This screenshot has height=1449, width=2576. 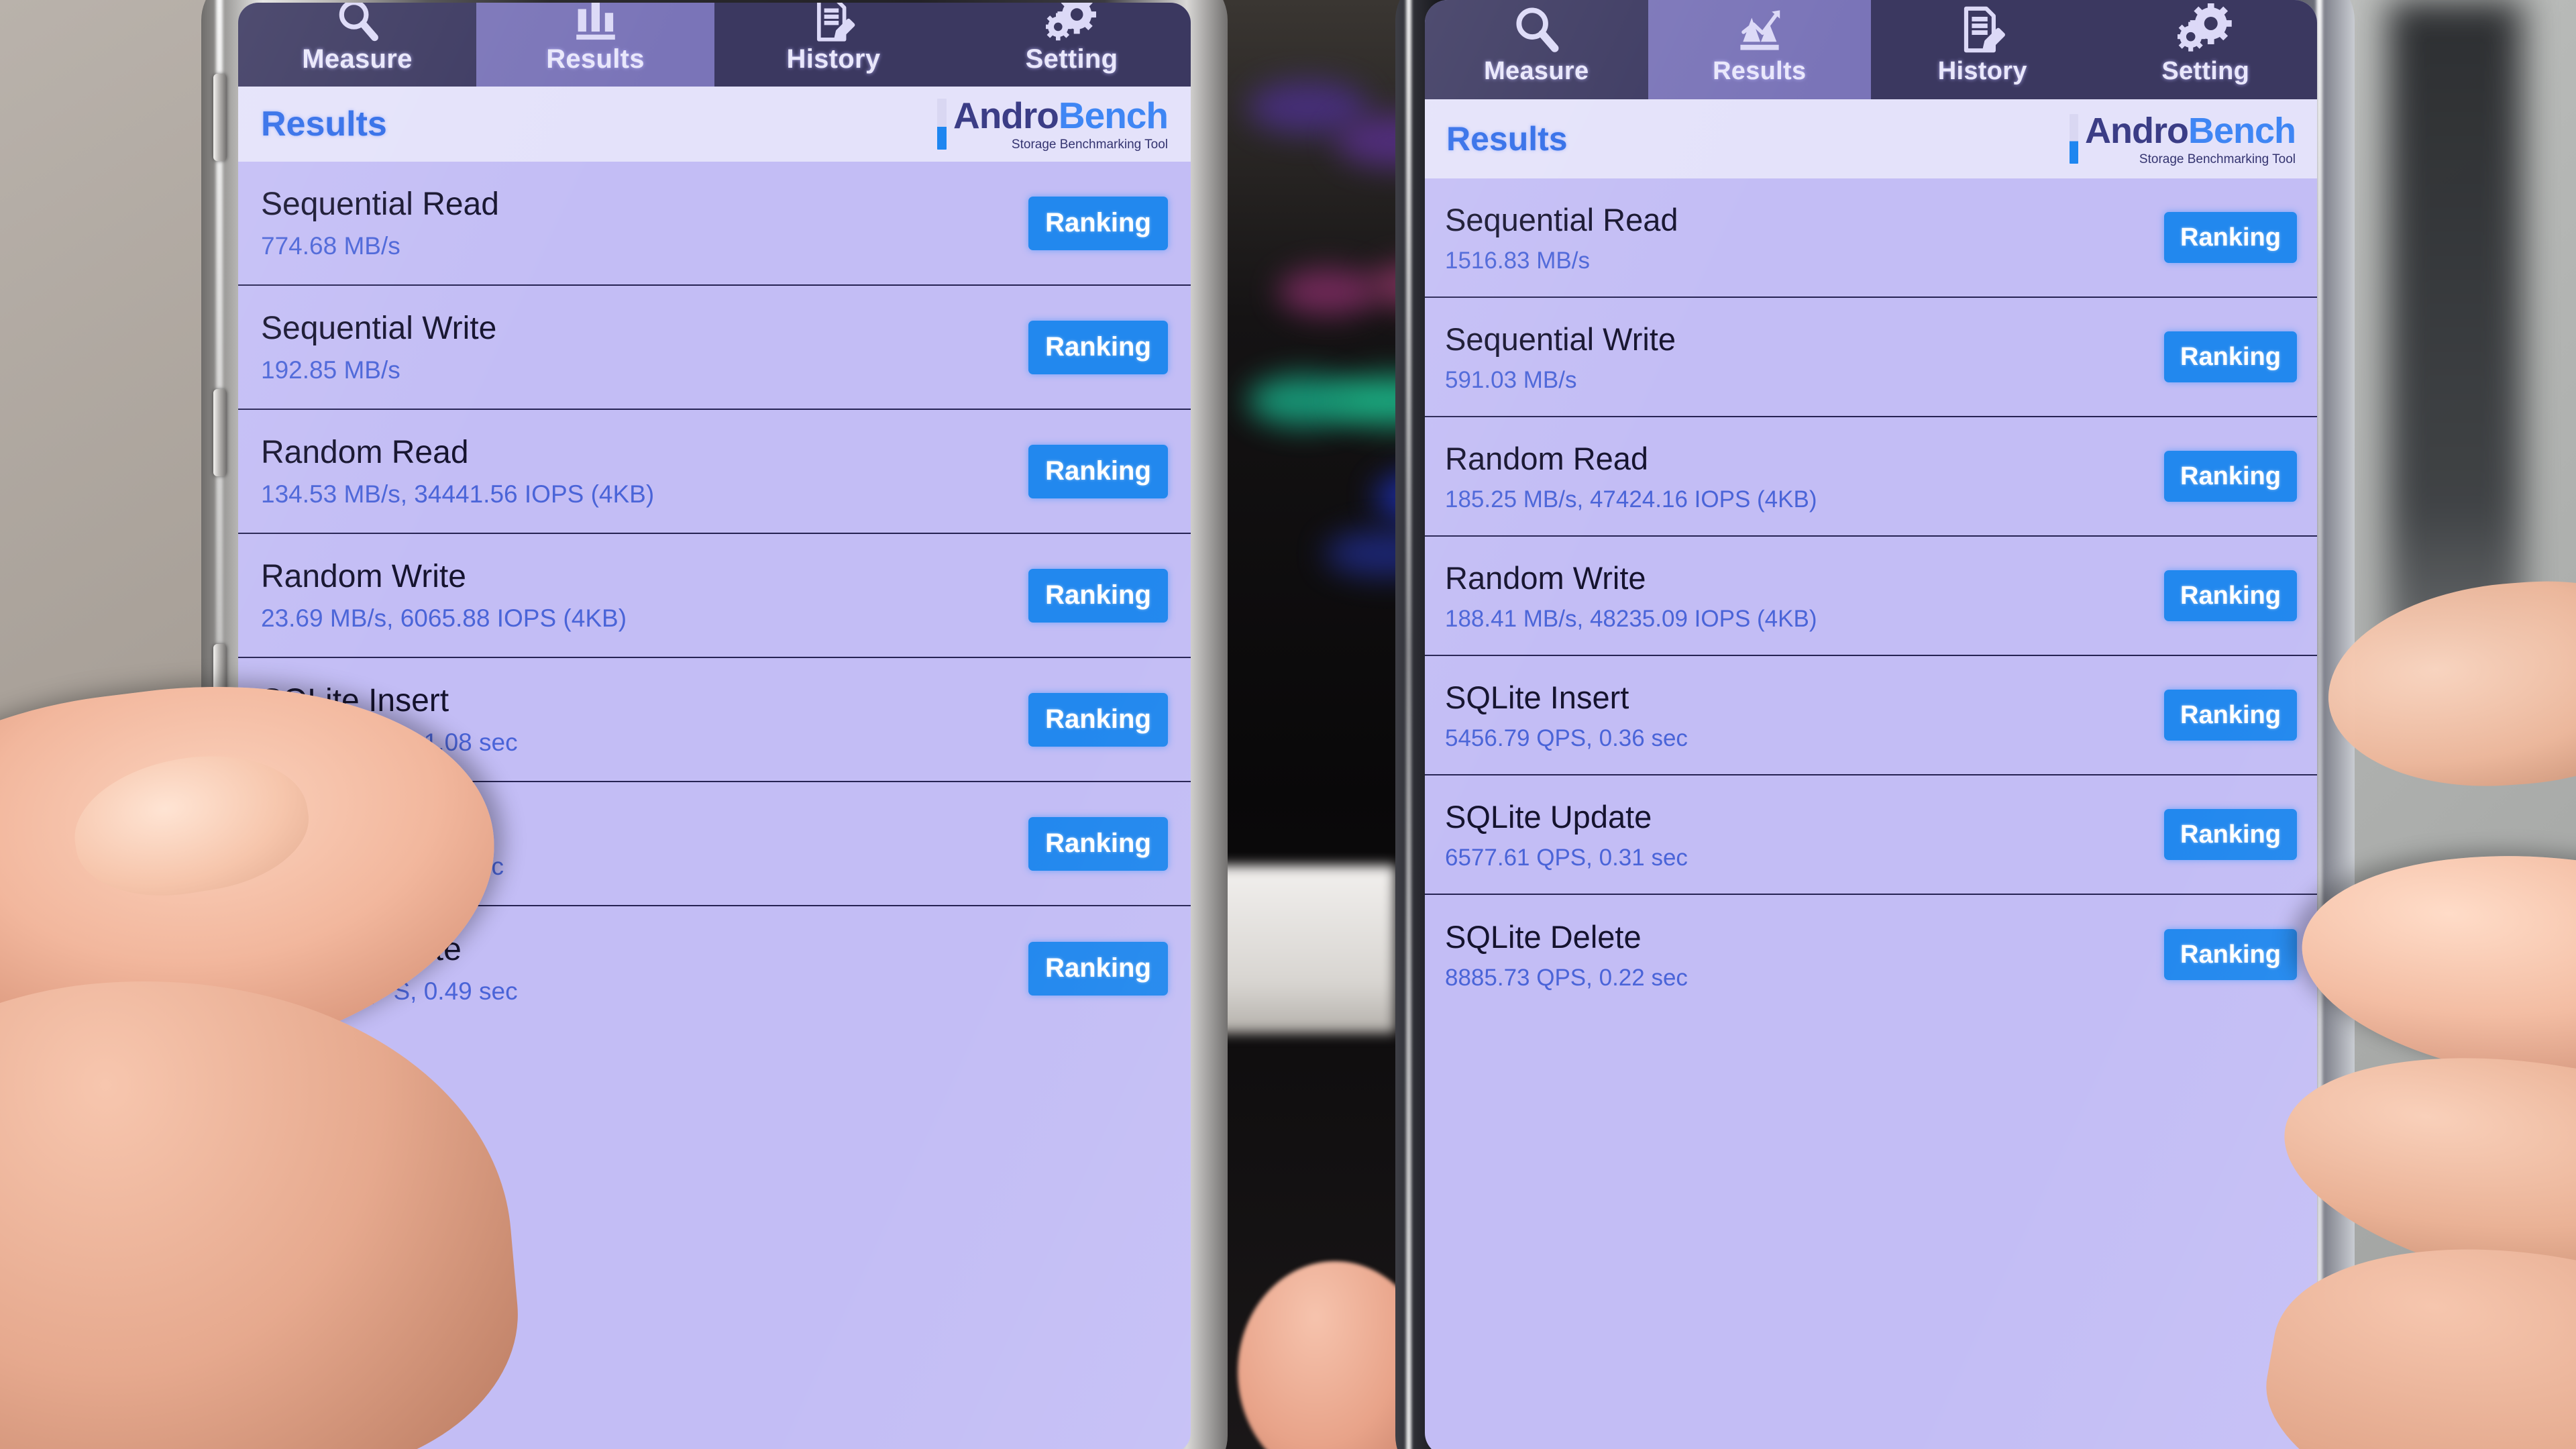 I want to click on phone-right-edge-highlight, so click(x=1408, y=724).